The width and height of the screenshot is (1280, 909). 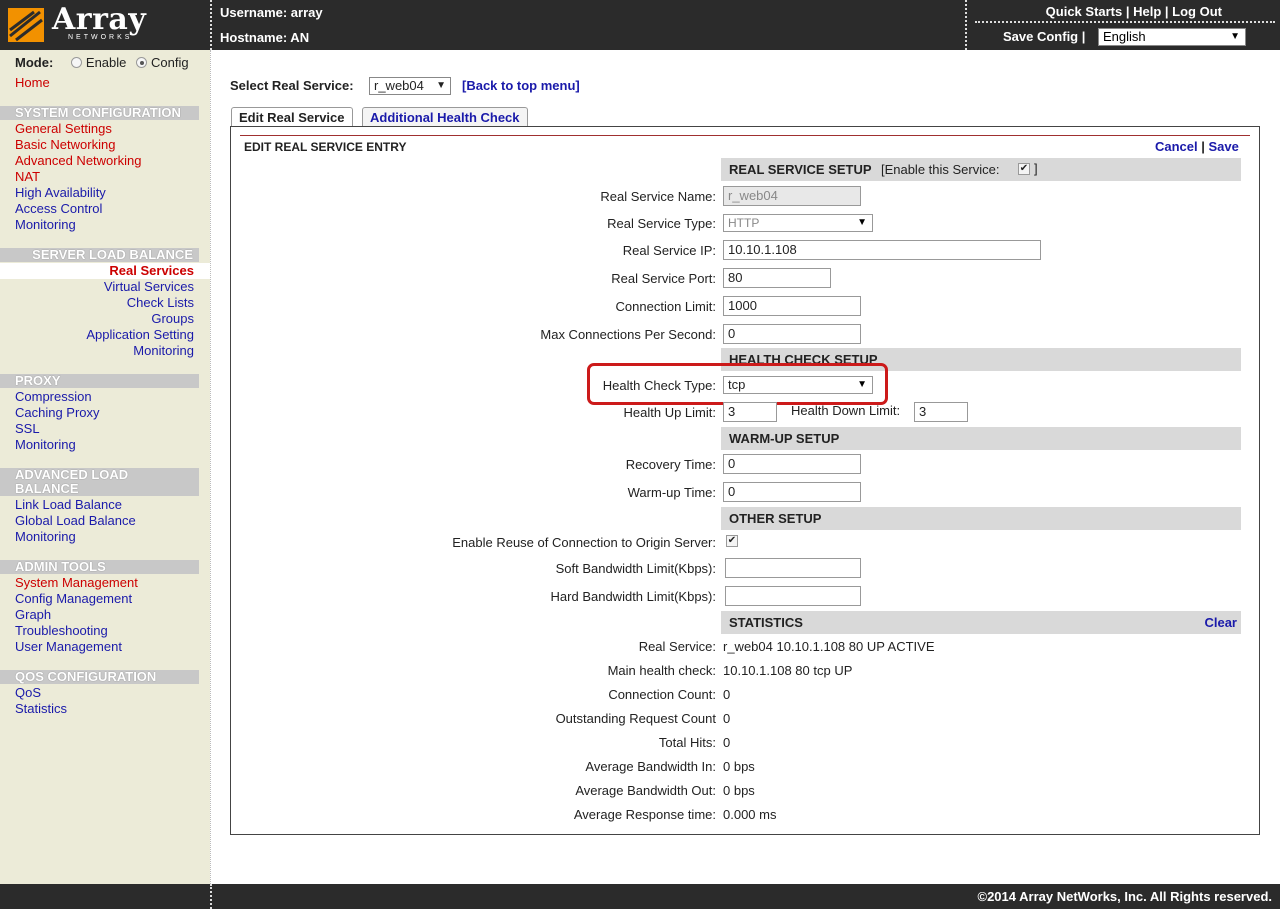 I want to click on sidebar-item-real-services: Real Services, so click(x=105, y=271).